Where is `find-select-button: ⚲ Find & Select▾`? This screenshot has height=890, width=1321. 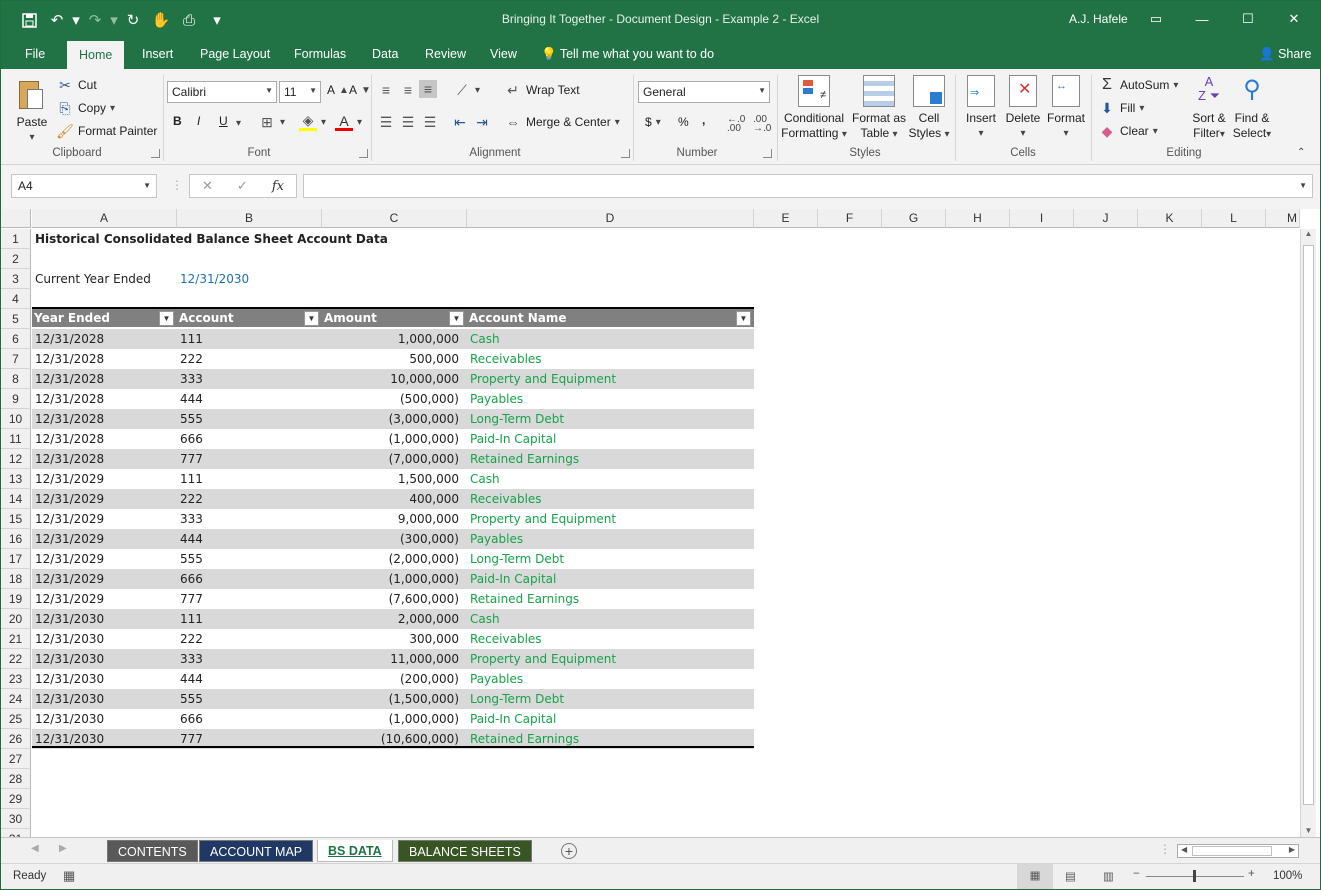
find-select-button: ⚲ Find & Select▾ is located at coordinates (1252, 108).